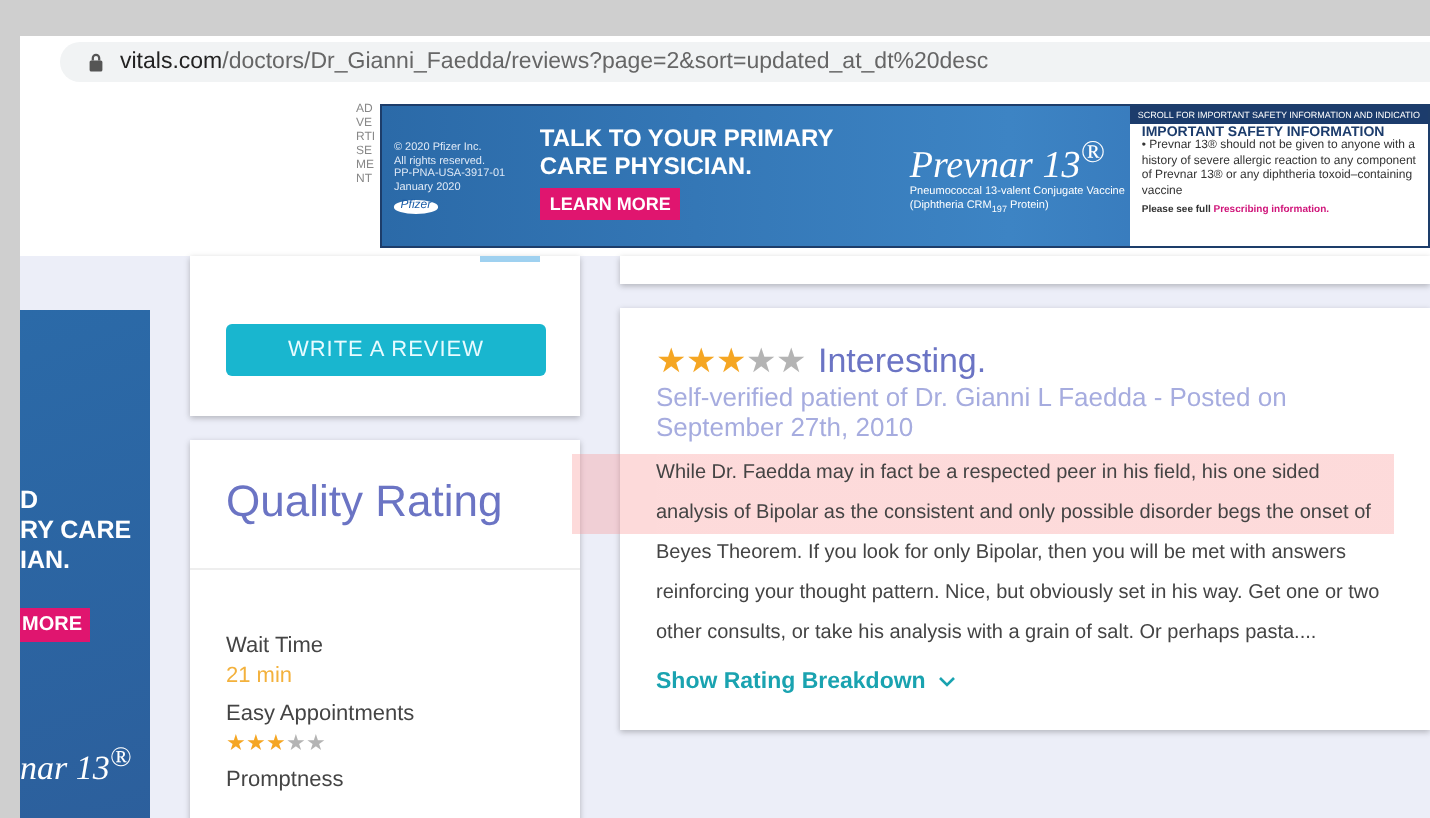 The width and height of the screenshot is (1430, 818). What do you see at coordinates (687, 152) in the screenshot?
I see `ad-headline: TALK TO YOUR PRIMARY CARE PHYSICIAN.` at bounding box center [687, 152].